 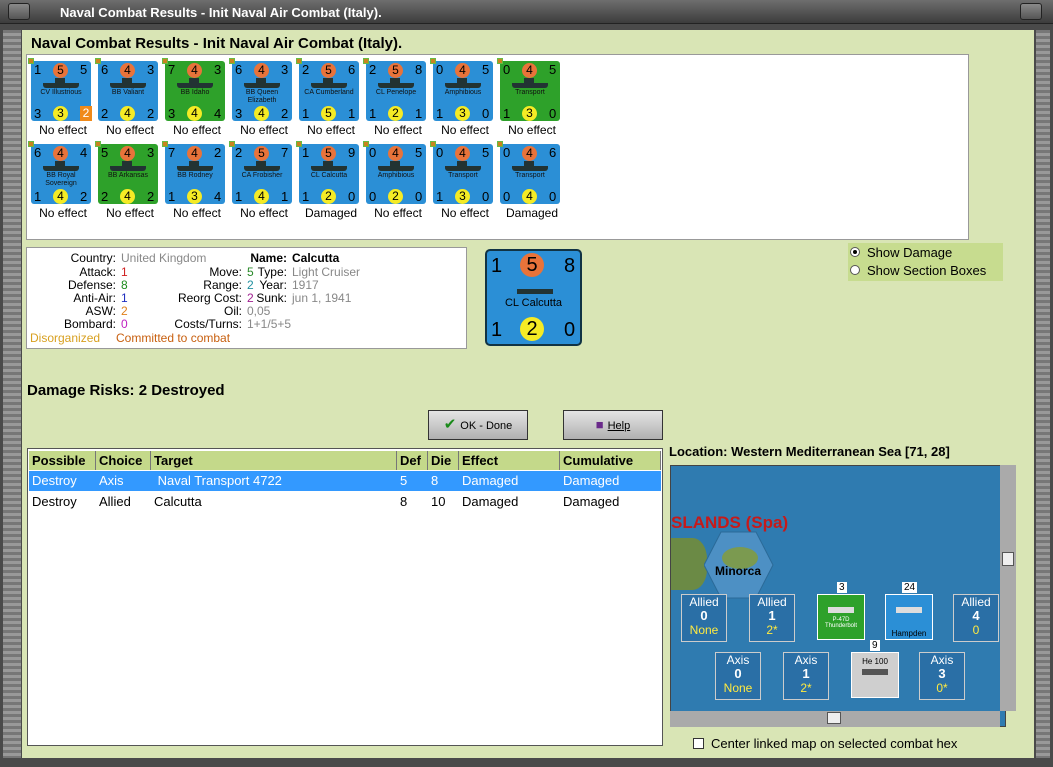 I want to click on unit-effect: No effect, so click(x=465, y=130).